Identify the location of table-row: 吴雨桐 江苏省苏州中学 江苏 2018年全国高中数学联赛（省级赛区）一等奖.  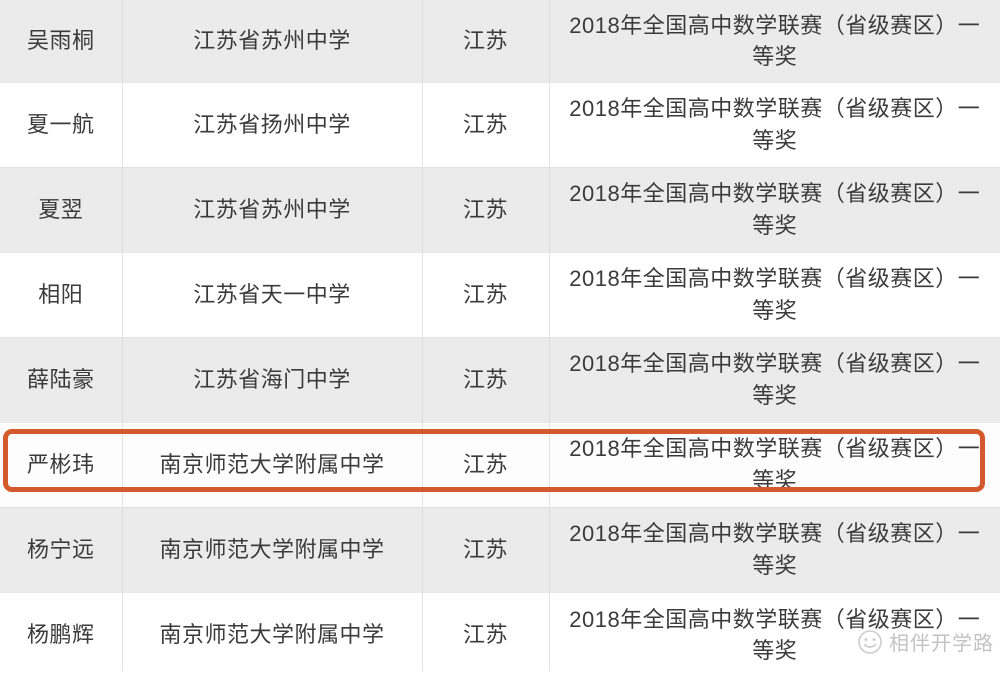
(500, 41).